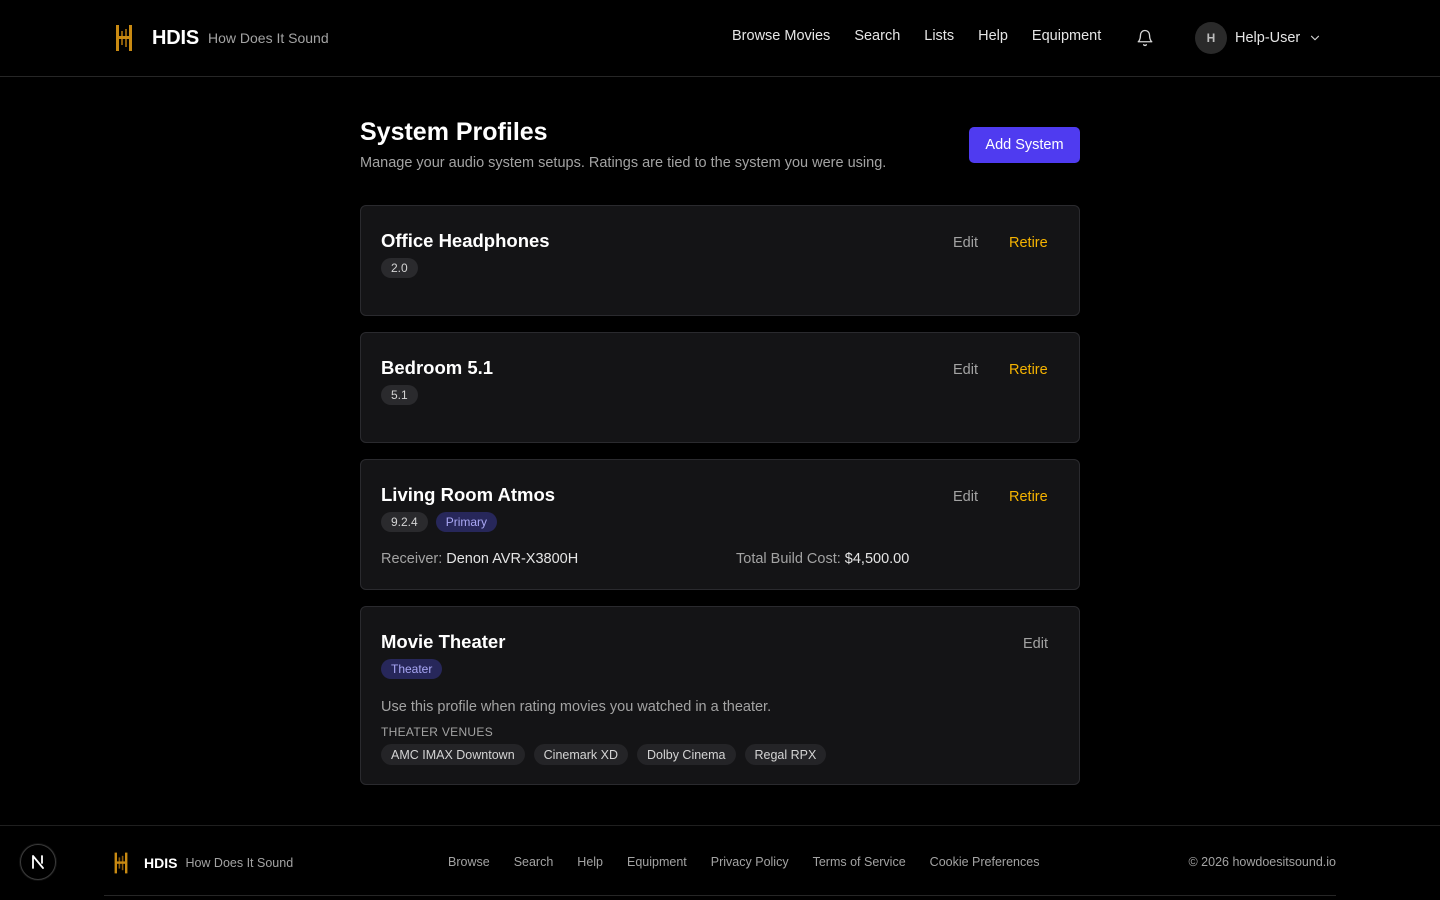 Image resolution: width=1440 pixels, height=900 pixels. I want to click on venue-chip: Dolby Cinema, so click(686, 754).